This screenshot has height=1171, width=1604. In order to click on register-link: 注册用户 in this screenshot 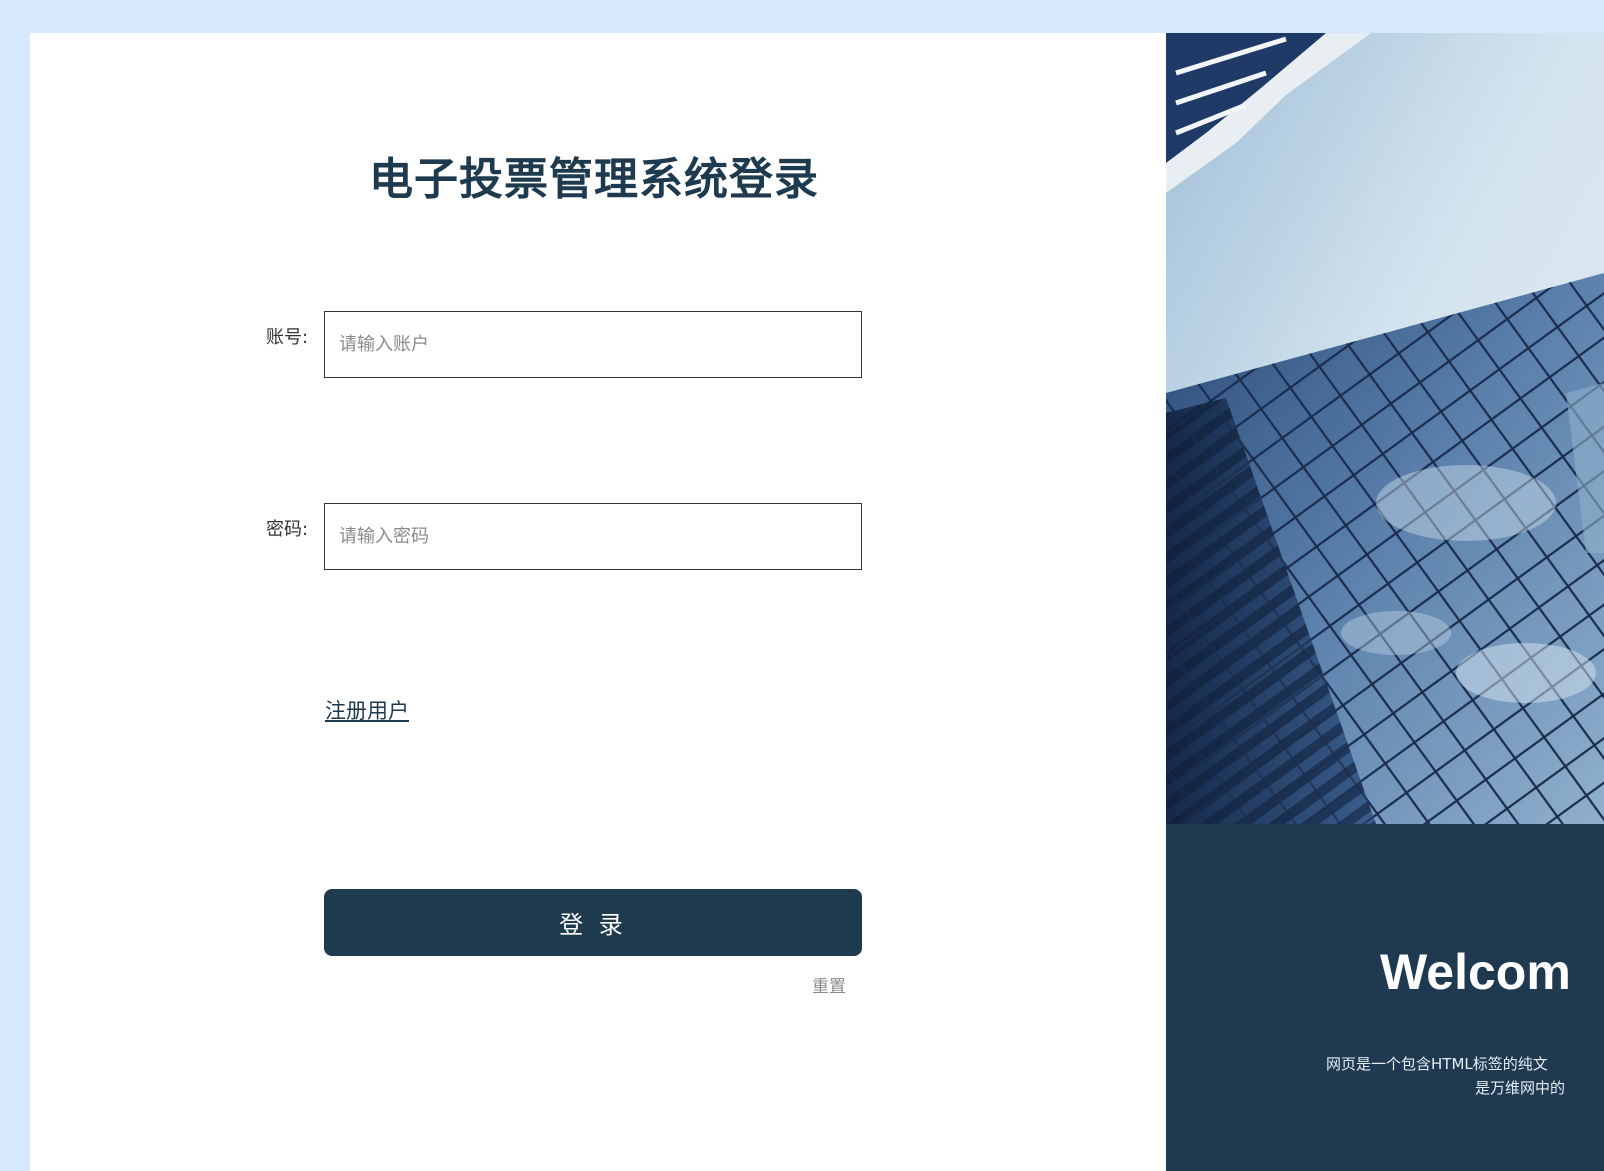, I will do `click(367, 710)`.